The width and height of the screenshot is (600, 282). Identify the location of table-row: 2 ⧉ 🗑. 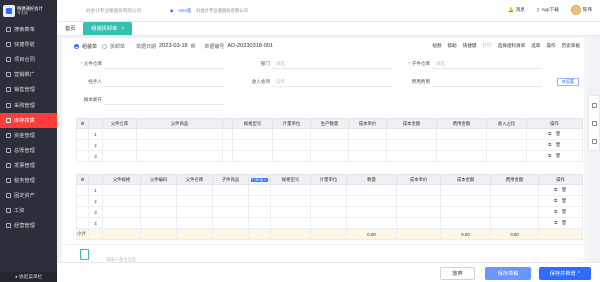
(329, 145).